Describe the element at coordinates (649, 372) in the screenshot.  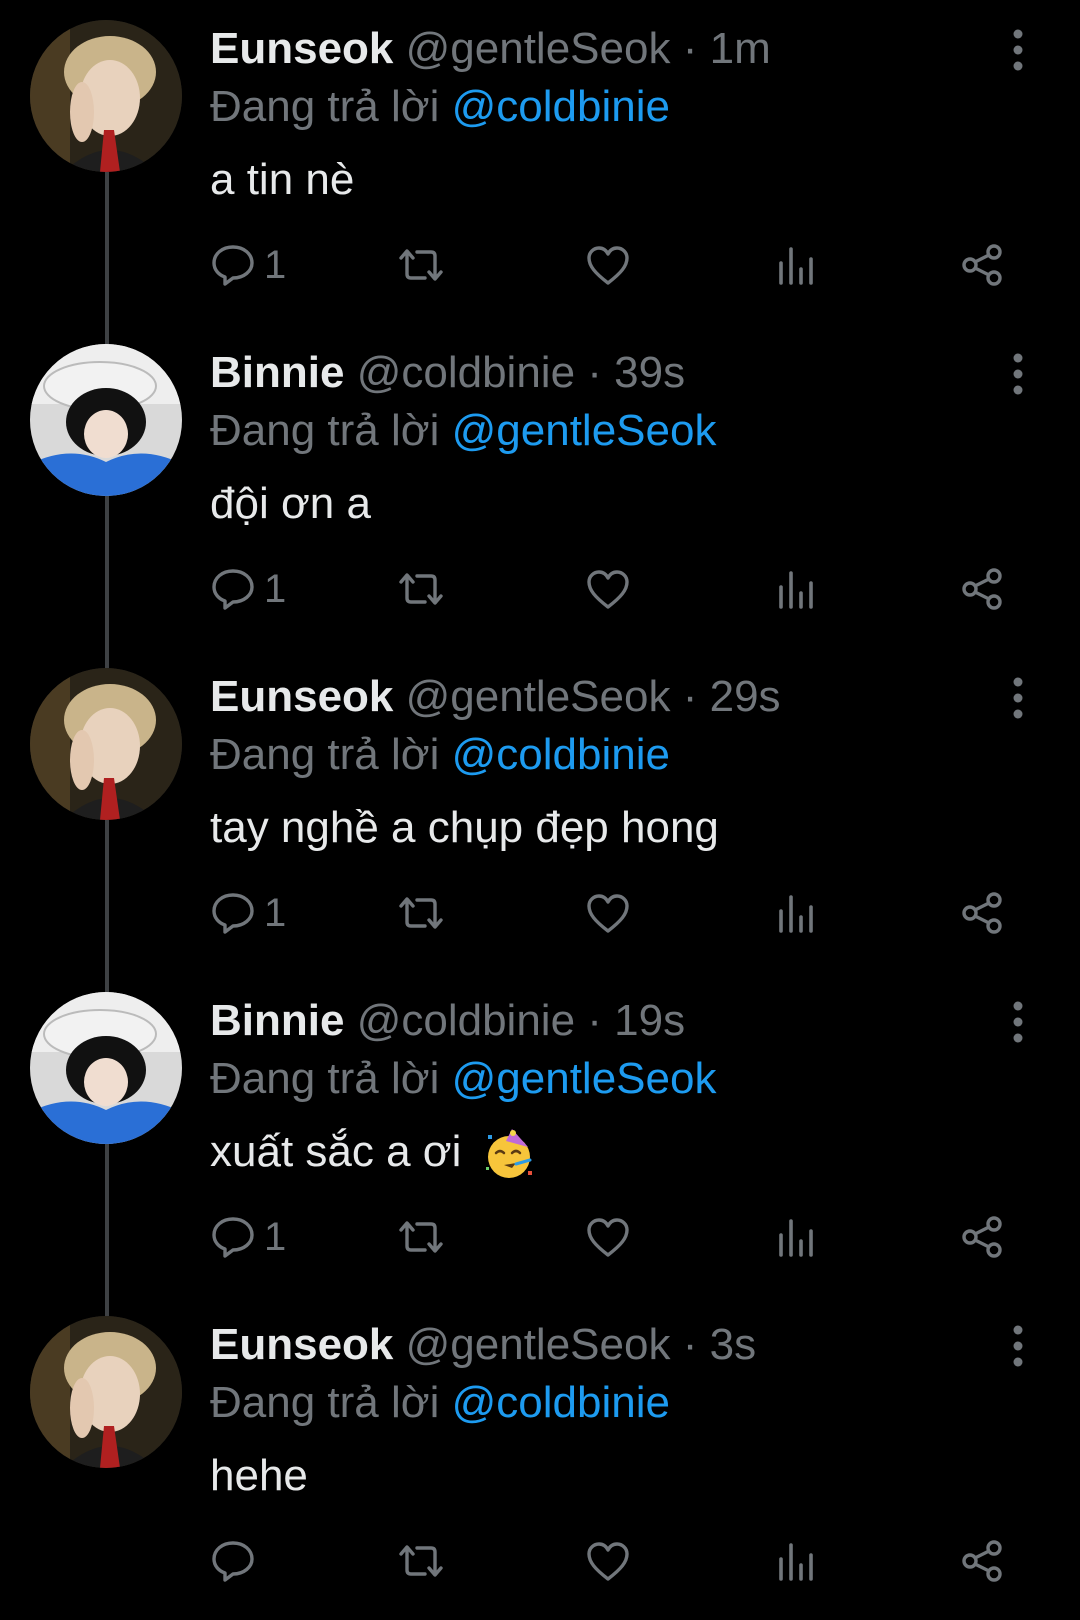
I see `tweet-time: 39s` at that location.